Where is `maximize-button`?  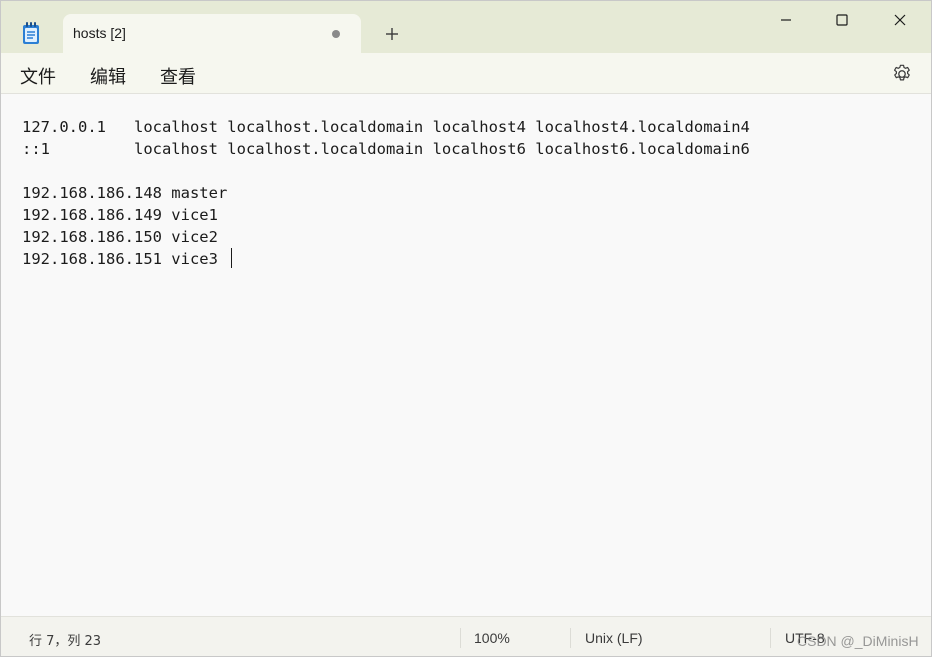
maximize-button is located at coordinates (842, 20).